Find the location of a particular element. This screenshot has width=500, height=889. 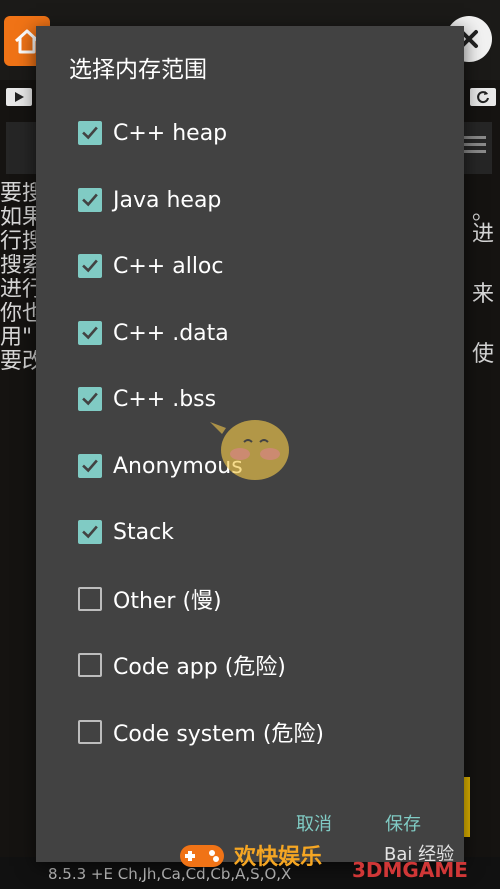

option-label: C++ heap is located at coordinates (170, 133).